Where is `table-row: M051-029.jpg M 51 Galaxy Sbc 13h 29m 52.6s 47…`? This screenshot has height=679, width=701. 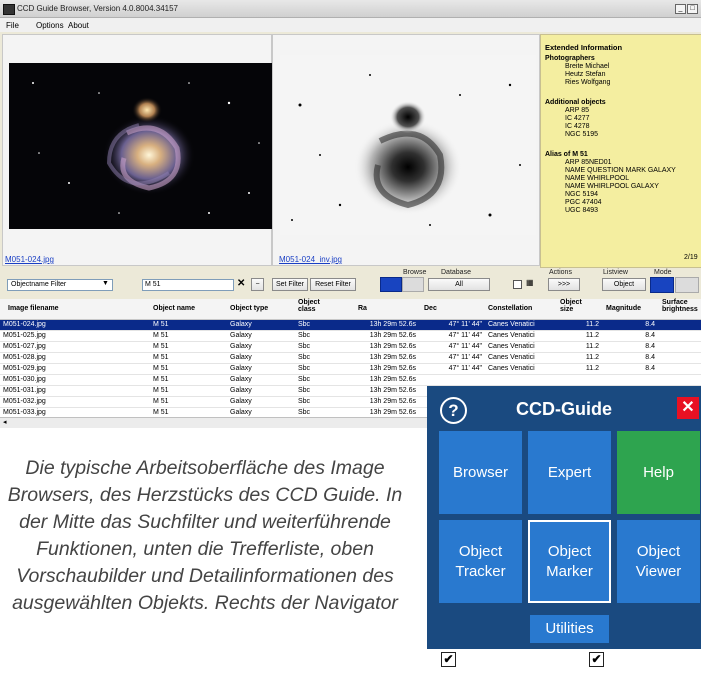
table-row: M051-029.jpg M 51 Galaxy Sbc 13h 29m 52.6s 47… is located at coordinates (350, 369).